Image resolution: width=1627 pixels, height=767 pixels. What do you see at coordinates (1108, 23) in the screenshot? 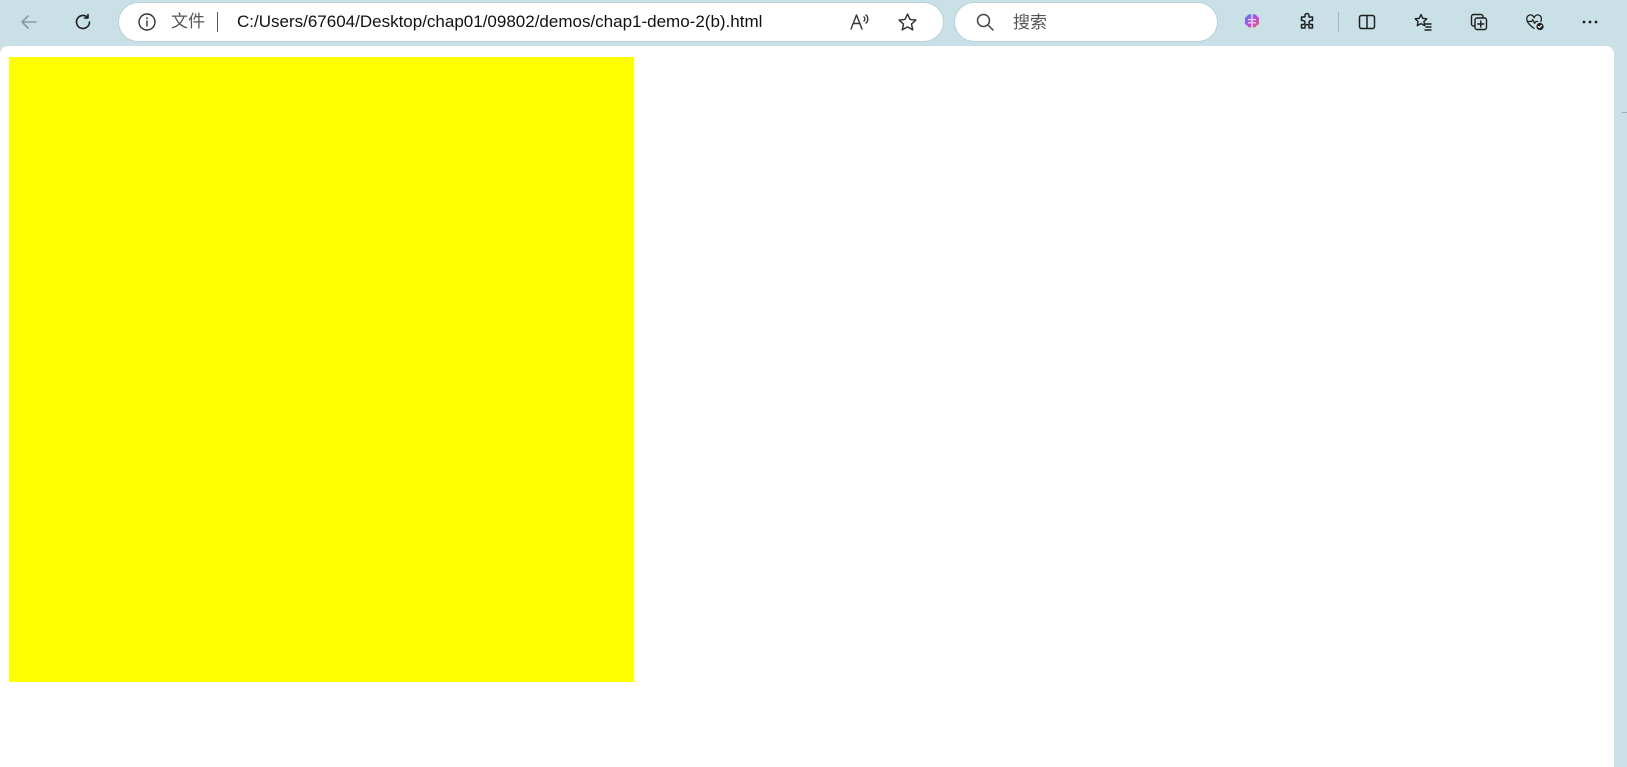
I see `search-input` at bounding box center [1108, 23].